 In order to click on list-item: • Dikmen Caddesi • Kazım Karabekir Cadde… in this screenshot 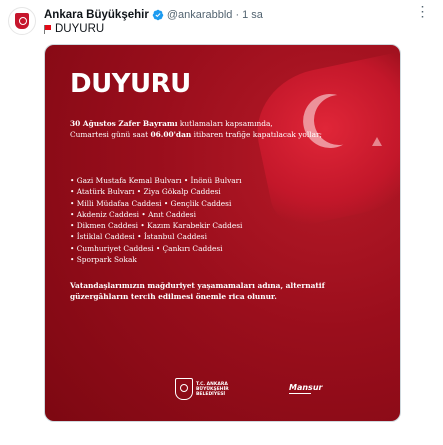, I will do `click(156, 226)`.